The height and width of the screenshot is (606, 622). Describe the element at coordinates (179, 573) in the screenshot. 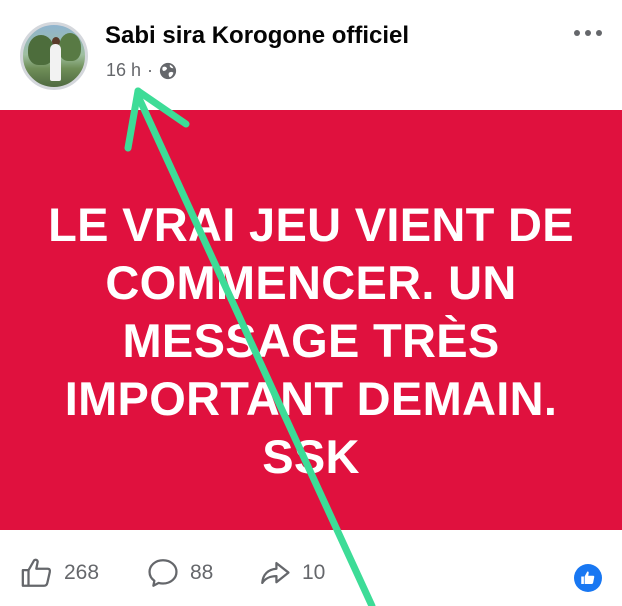

I see `comment-button: 88` at that location.